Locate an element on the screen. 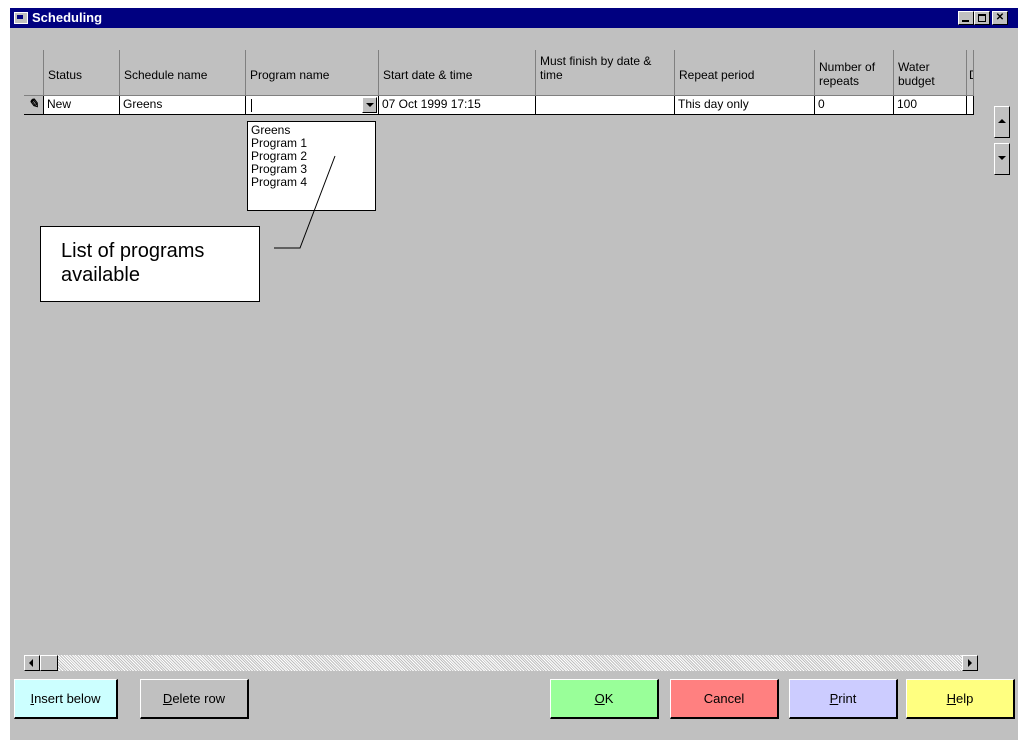 This screenshot has width=1018, height=740. header-corner is located at coordinates (34, 73).